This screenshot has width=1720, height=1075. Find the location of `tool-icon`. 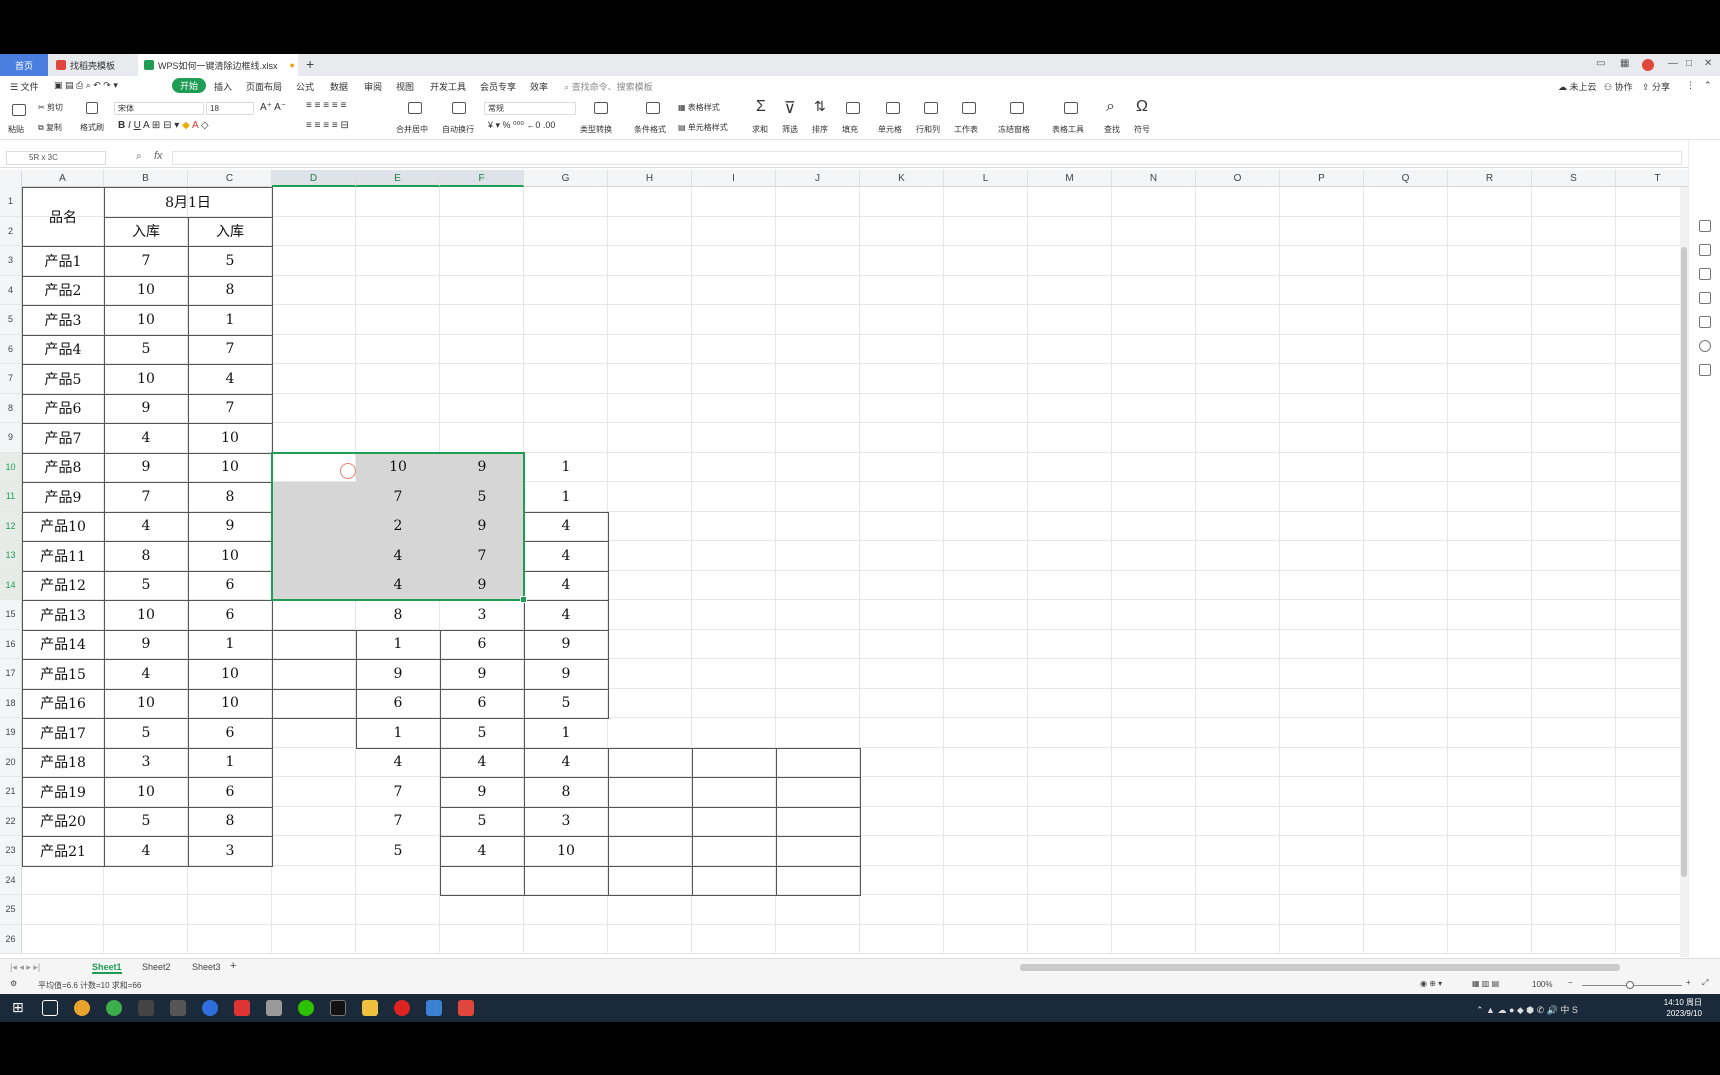

tool-icon is located at coordinates (274, 1008).